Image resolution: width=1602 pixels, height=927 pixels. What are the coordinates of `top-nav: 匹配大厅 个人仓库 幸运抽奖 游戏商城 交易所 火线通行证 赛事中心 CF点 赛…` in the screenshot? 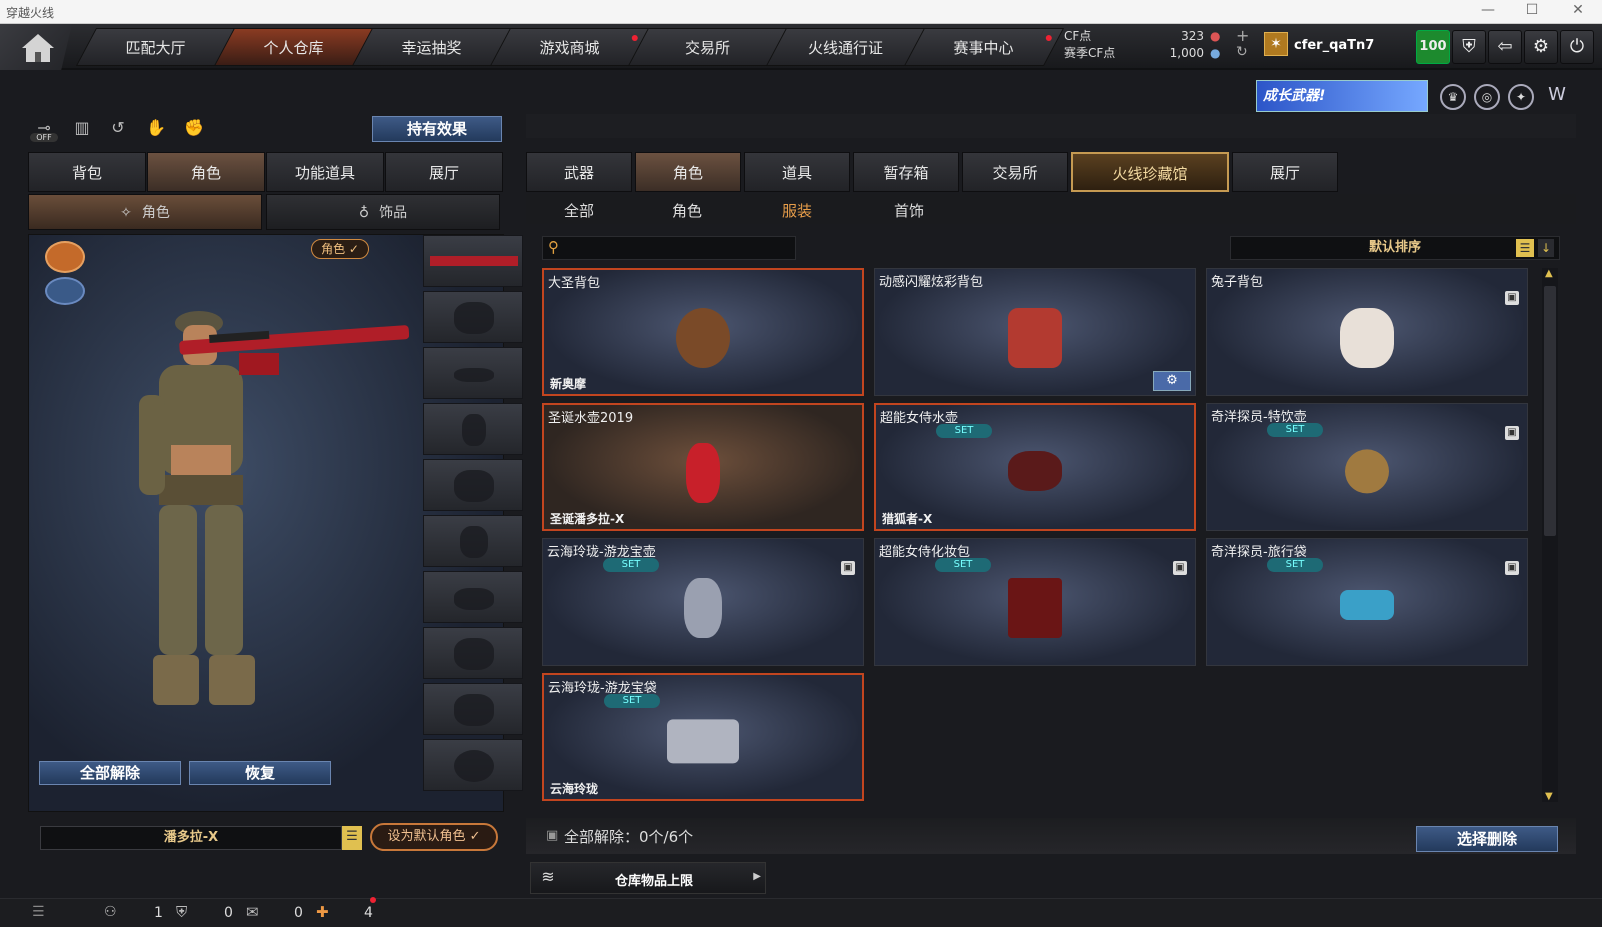 It's located at (801, 47).